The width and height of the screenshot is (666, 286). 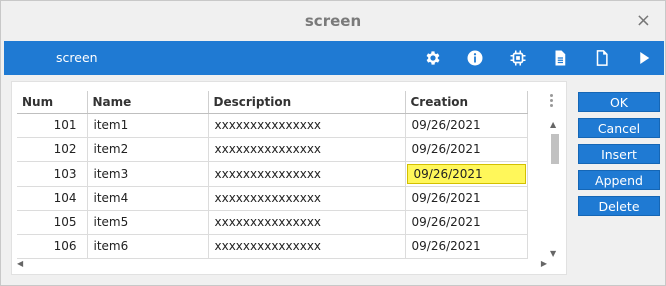 I want to click on toolbar-title: screen, so click(x=77, y=57).